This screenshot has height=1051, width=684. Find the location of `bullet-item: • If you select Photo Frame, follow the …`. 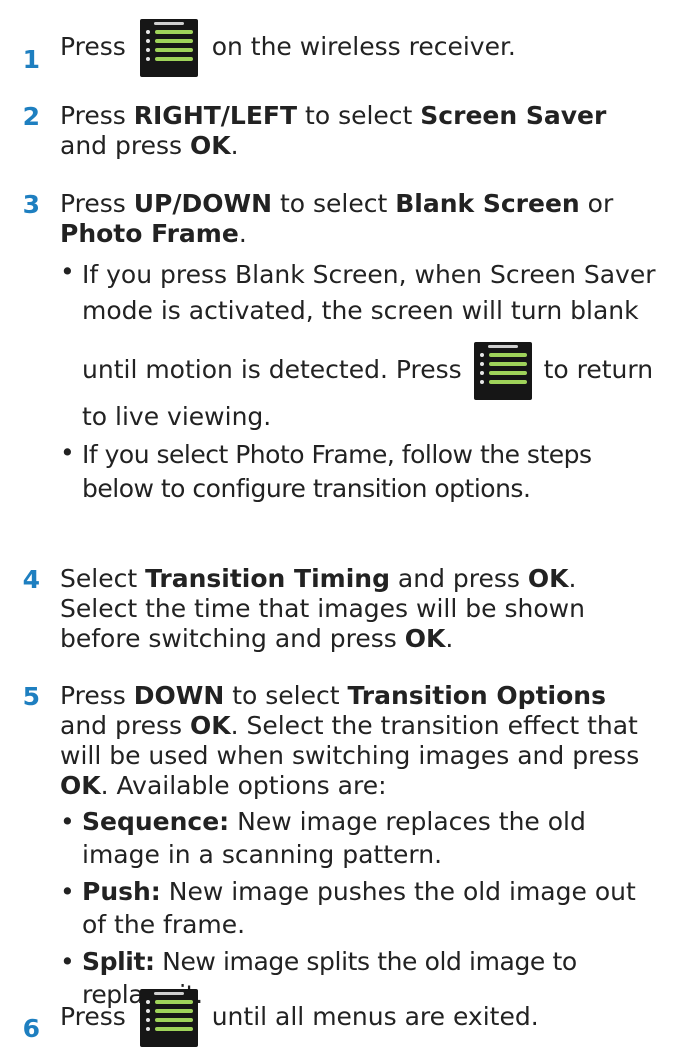

bullet-item: • If you select Photo Frame, follow the … is located at coordinates (326, 470).